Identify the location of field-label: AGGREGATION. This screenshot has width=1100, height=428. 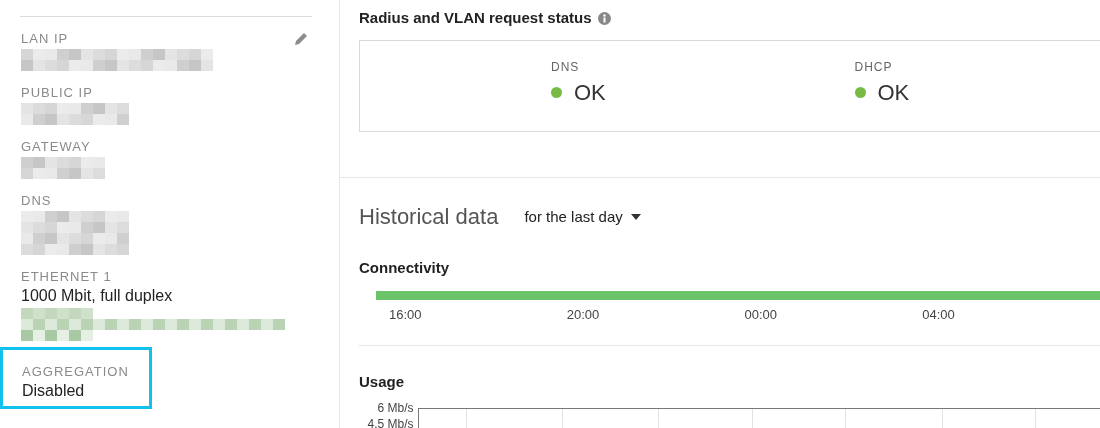
(75, 372).